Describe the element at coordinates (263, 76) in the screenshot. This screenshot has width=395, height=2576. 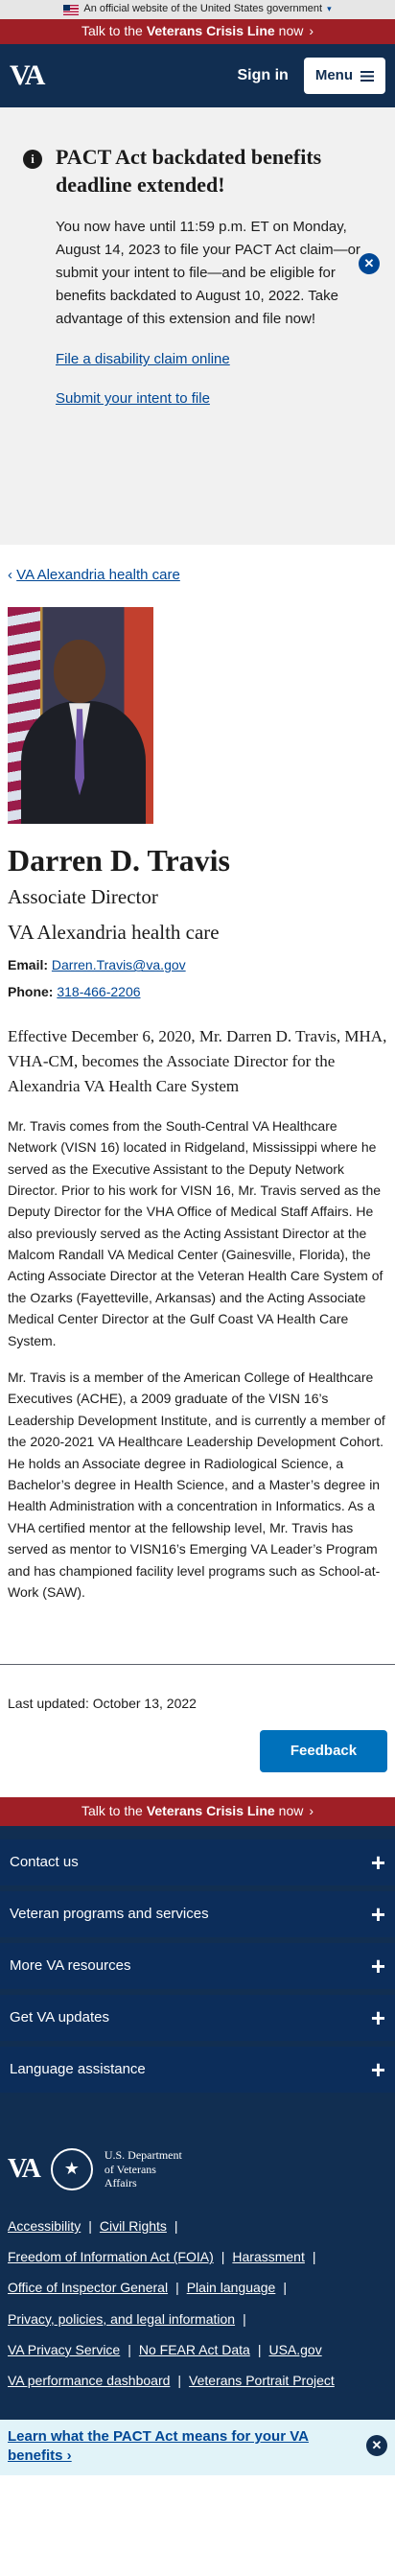
I see `sign-in-button: Sign in` at that location.